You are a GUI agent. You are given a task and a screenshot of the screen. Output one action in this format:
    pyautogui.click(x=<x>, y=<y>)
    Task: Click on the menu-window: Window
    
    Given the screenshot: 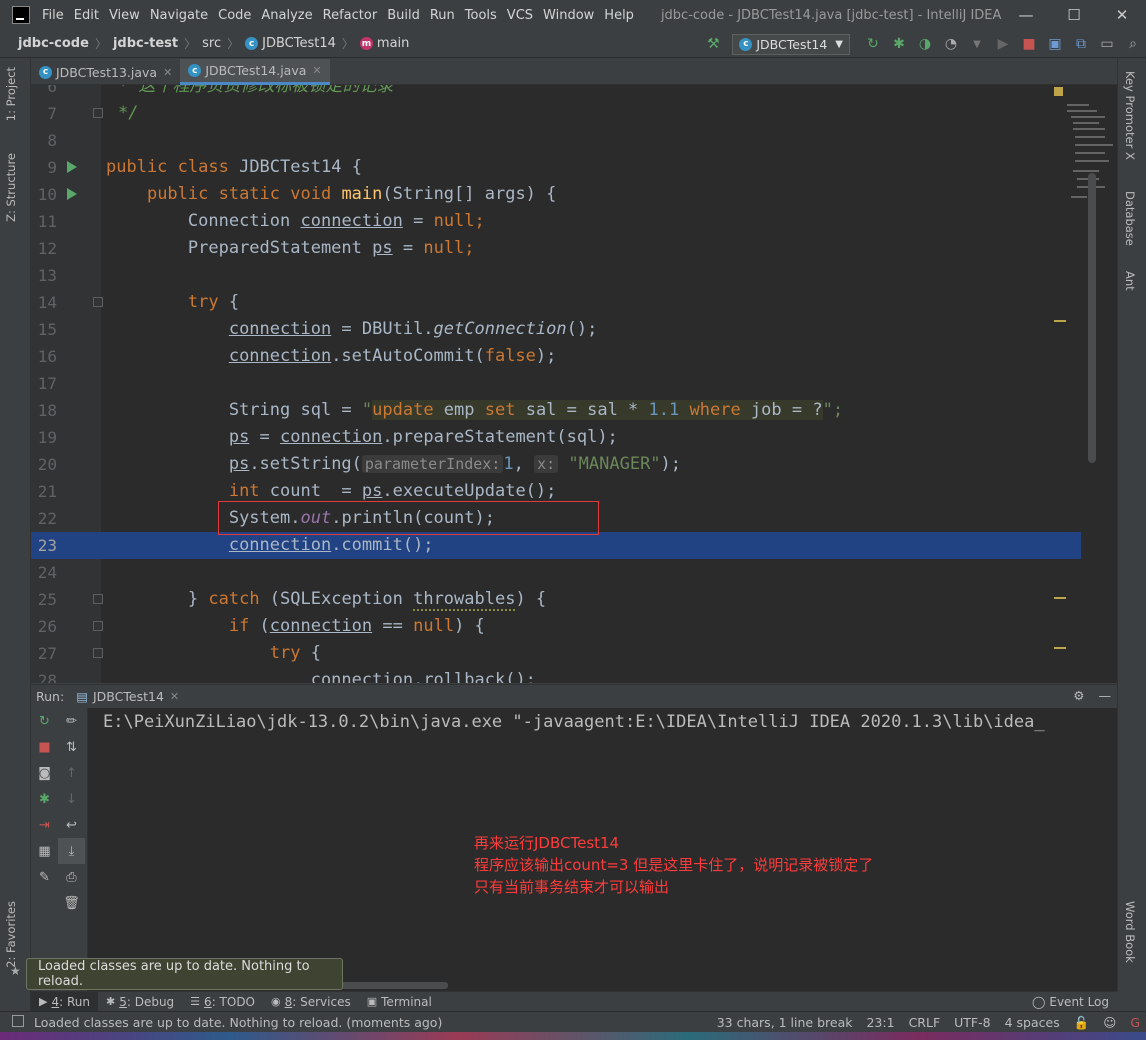 What is the action you would take?
    pyautogui.click(x=568, y=15)
    